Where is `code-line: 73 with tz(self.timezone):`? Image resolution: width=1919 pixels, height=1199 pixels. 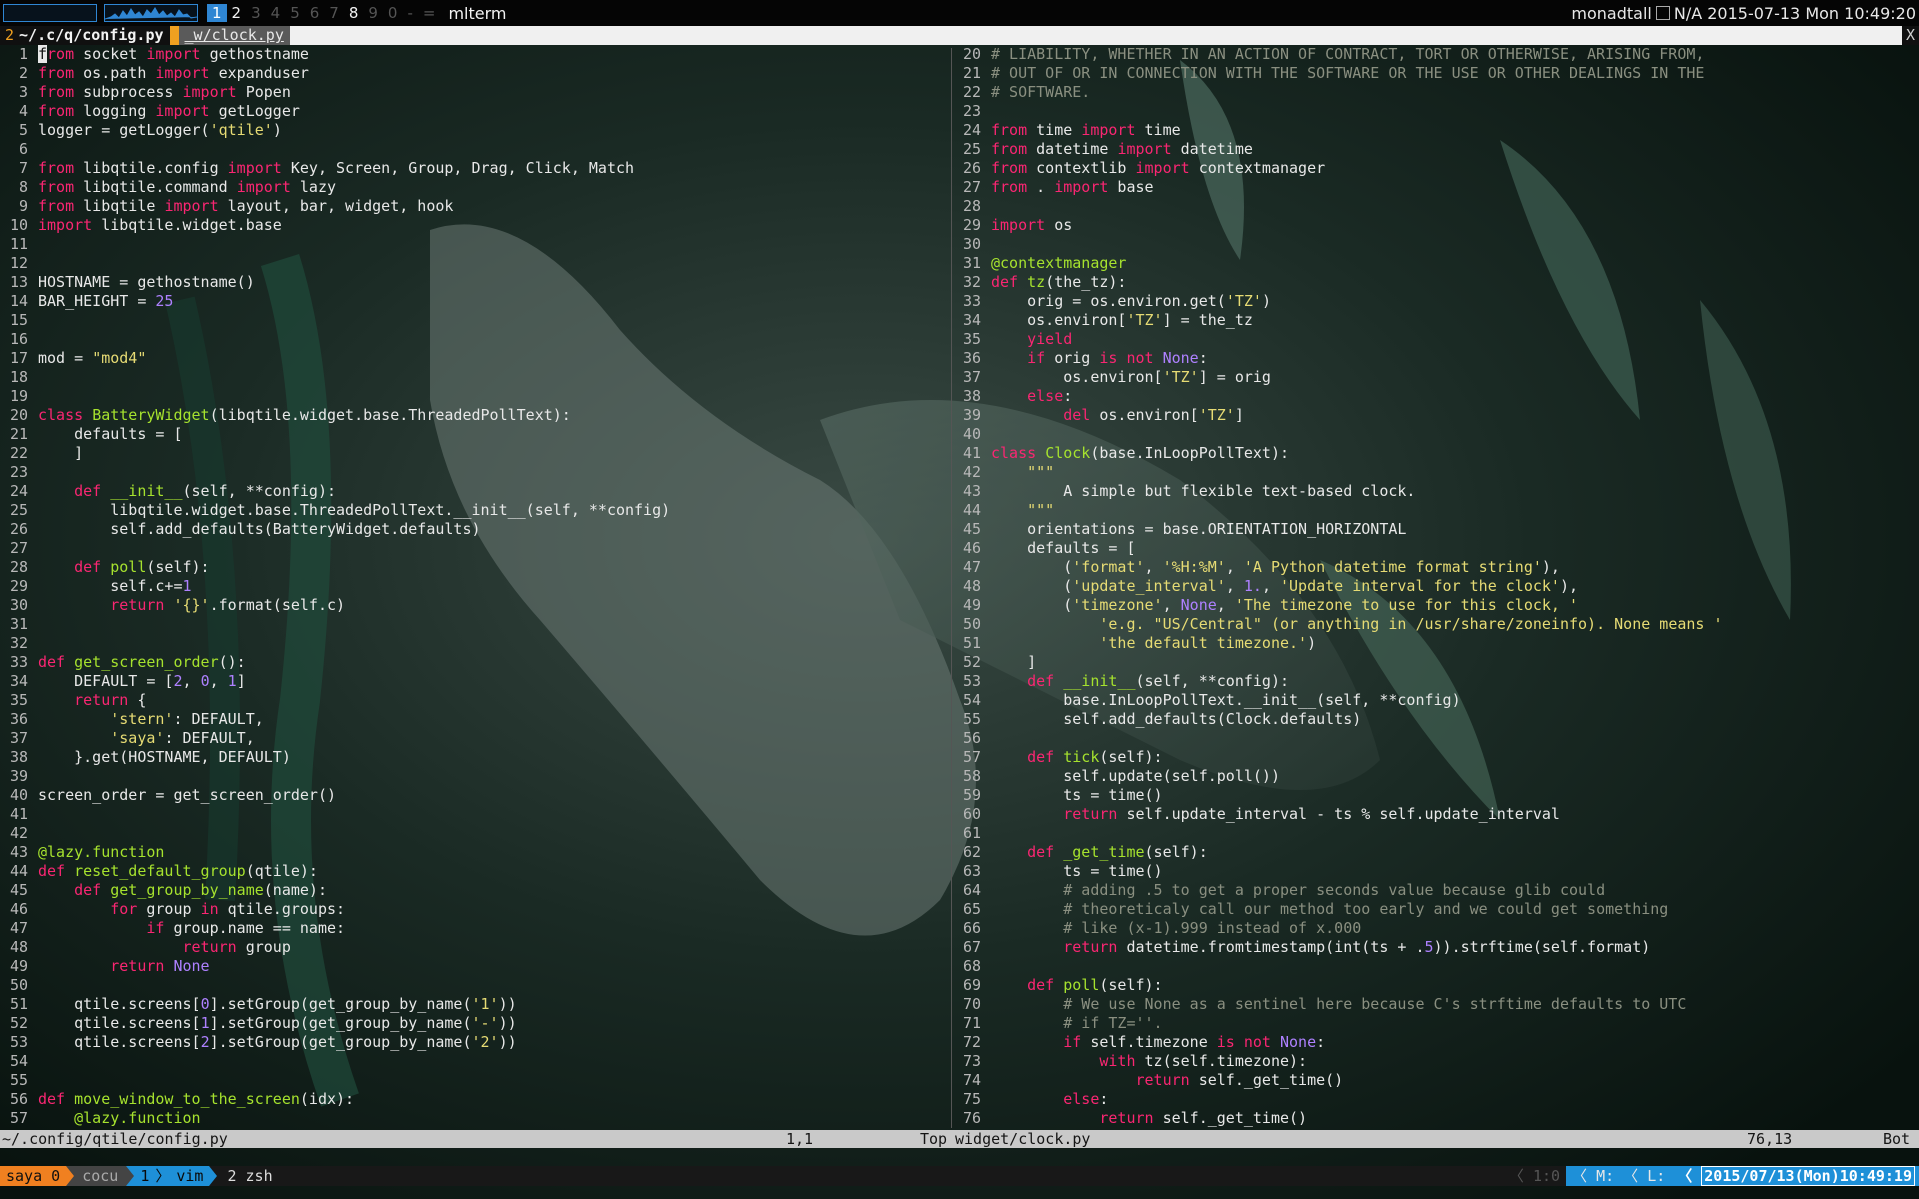 code-line: 73 with tz(self.timezone): is located at coordinates (1437, 1061).